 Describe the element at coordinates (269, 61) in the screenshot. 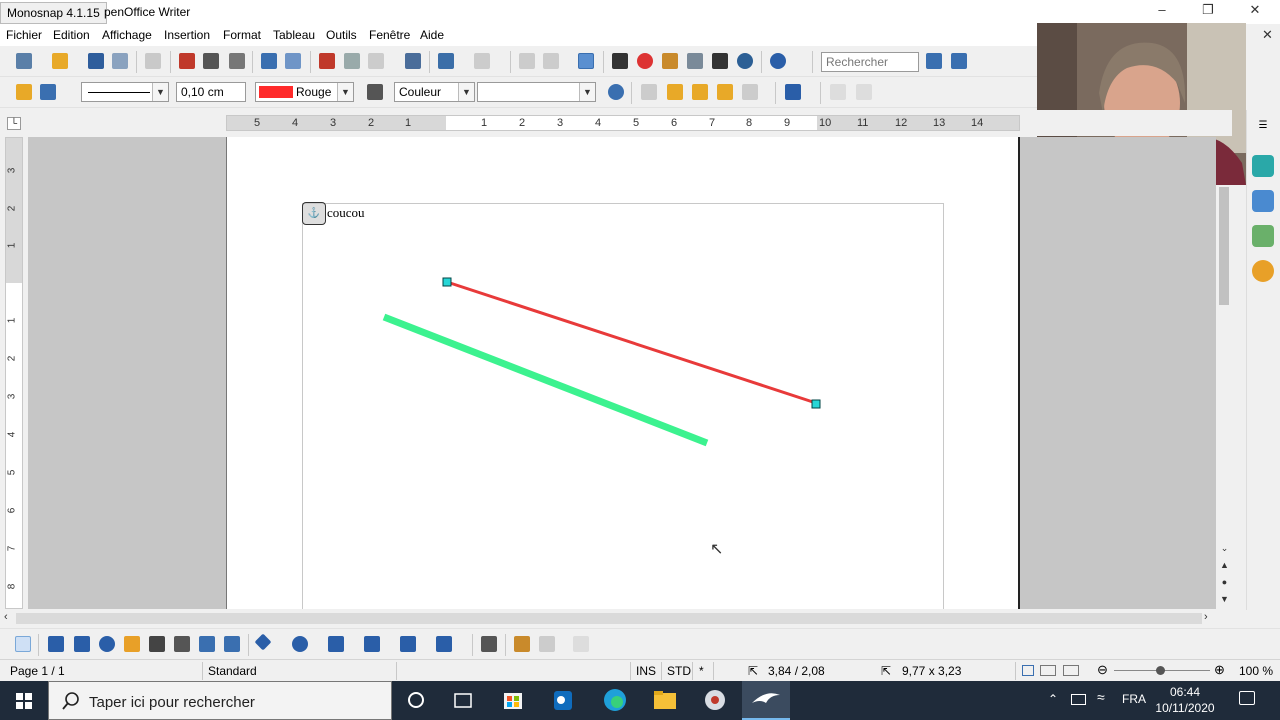

I see `spellcheck-icon` at that location.